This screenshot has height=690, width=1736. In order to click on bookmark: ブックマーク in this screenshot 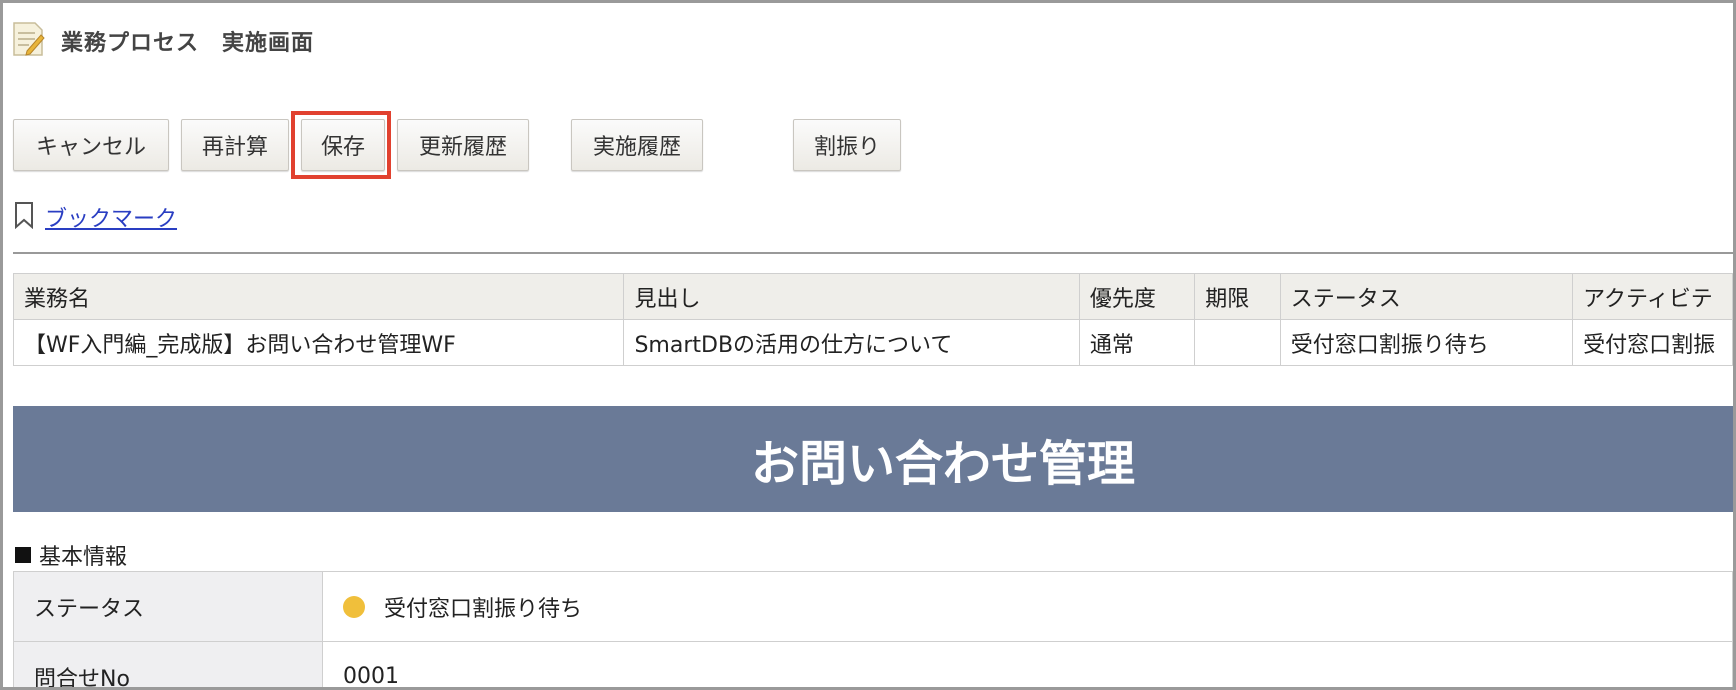, I will do `click(95, 217)`.